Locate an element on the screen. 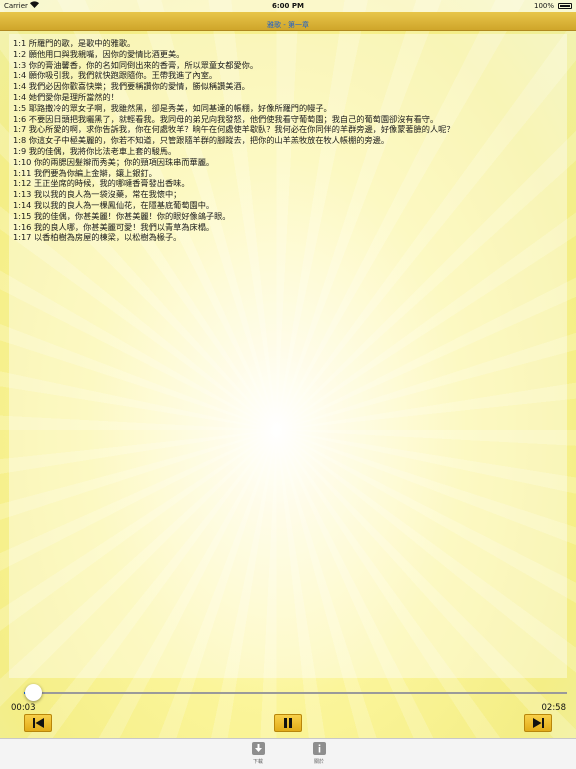  verse-line: 1:9 我的佳偶，我將你比法老車上套的駿馬。 is located at coordinates (95, 150).